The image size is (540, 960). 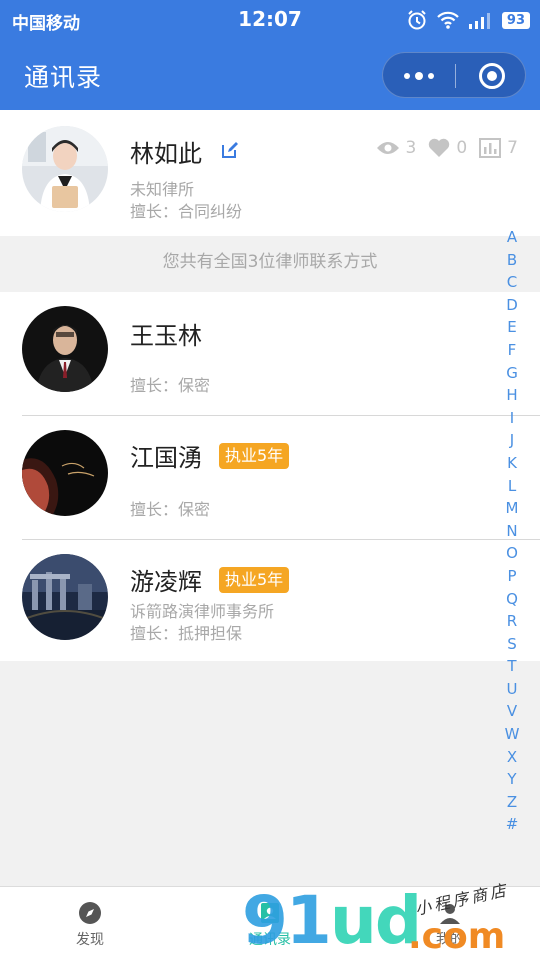 What do you see at coordinates (166, 336) in the screenshot?
I see `lawyer-name: 王玉林` at bounding box center [166, 336].